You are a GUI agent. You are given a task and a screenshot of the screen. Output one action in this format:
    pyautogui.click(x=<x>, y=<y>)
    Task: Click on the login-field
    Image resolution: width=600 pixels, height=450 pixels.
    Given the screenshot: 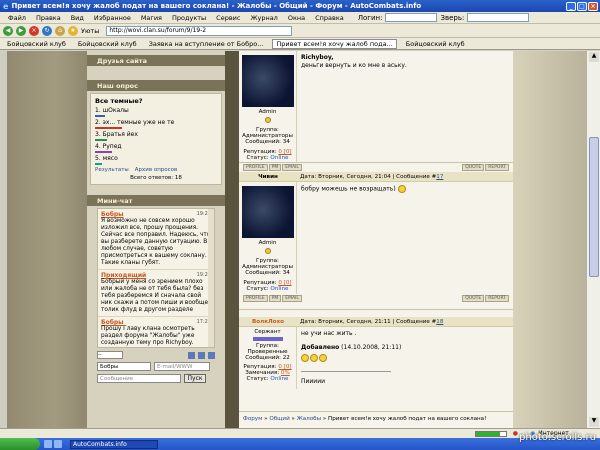 What is the action you would take?
    pyautogui.click(x=411, y=17)
    